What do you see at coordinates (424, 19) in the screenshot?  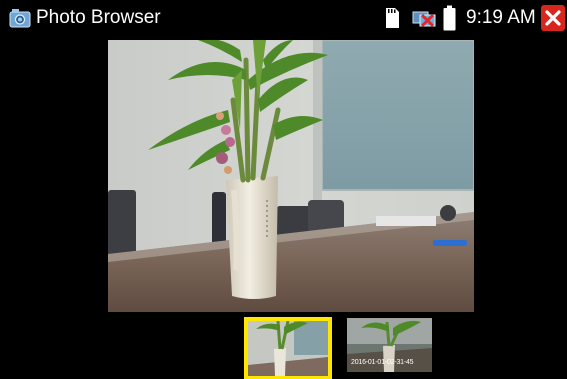 I see `network-disconnected-icon` at bounding box center [424, 19].